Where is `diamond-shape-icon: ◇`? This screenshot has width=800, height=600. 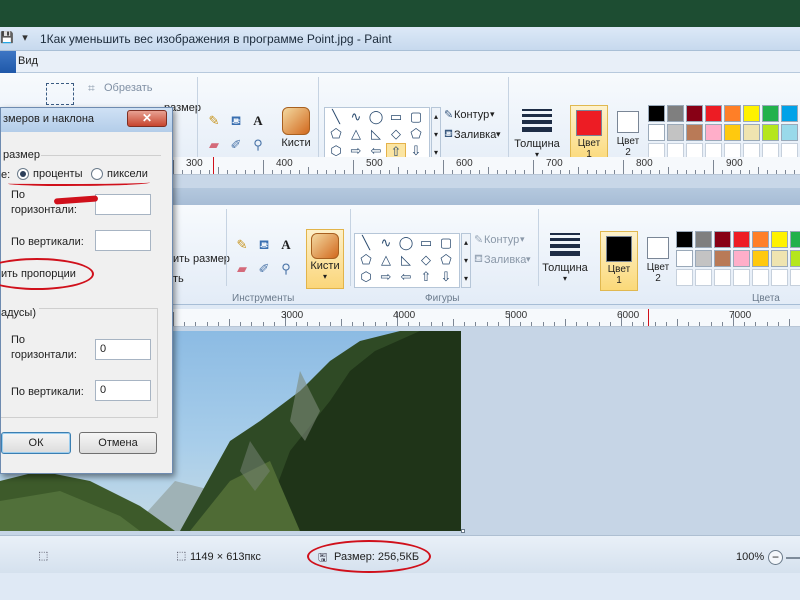
diamond-shape-icon: ◇ is located at coordinates (396, 134).